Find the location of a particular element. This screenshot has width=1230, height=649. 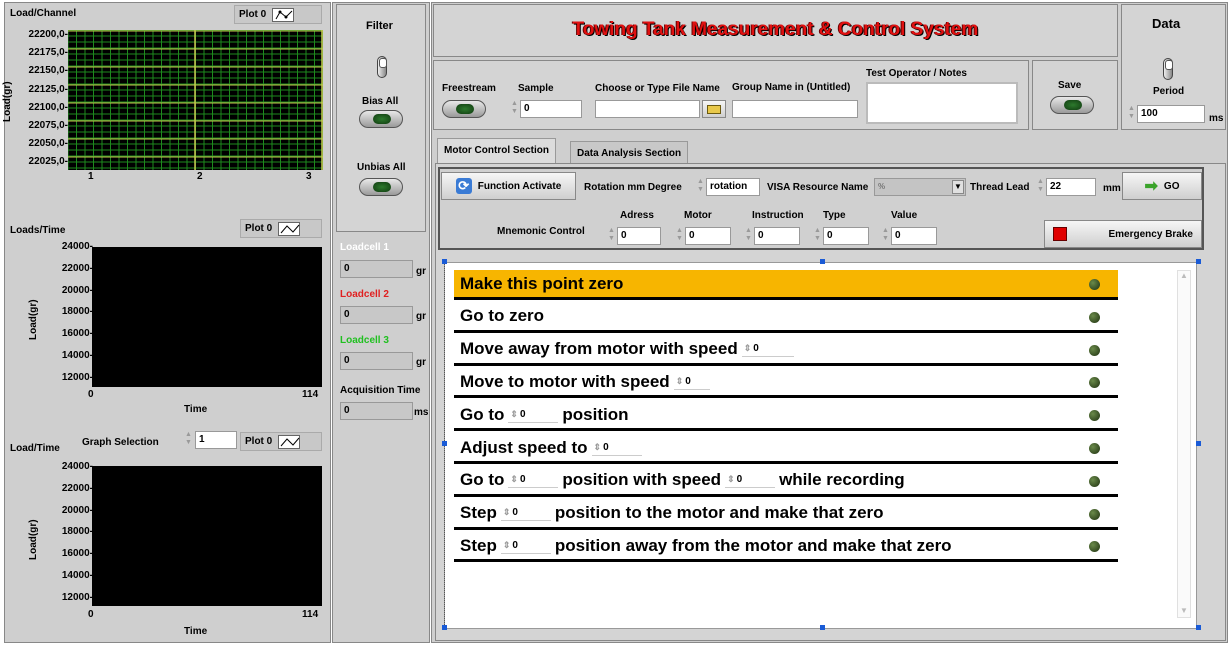

command-row: Go to zero is located at coordinates (786, 318).